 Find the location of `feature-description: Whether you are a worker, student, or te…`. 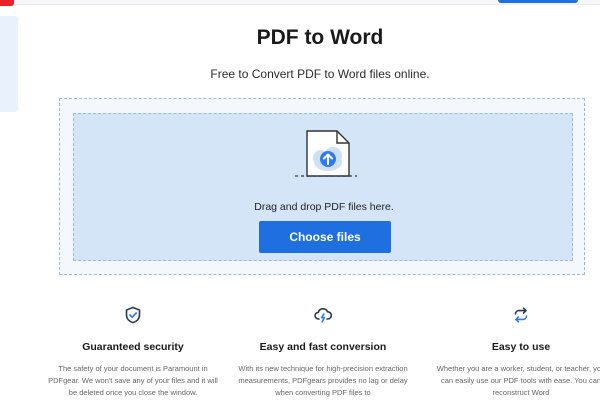

feature-description: Whether you are a worker, student, or te… is located at coordinates (518, 380).